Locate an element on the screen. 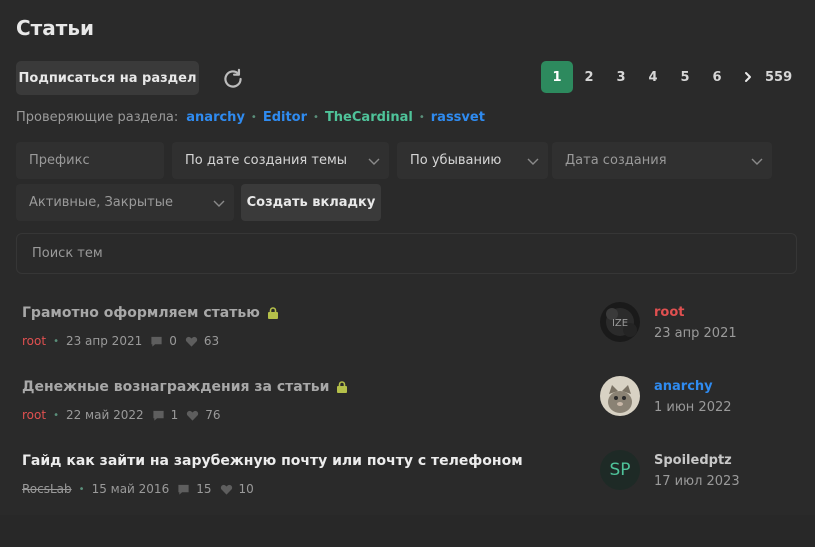 Image resolution: width=815 pixels, height=547 pixels. likes-count: 63 is located at coordinates (211, 341).